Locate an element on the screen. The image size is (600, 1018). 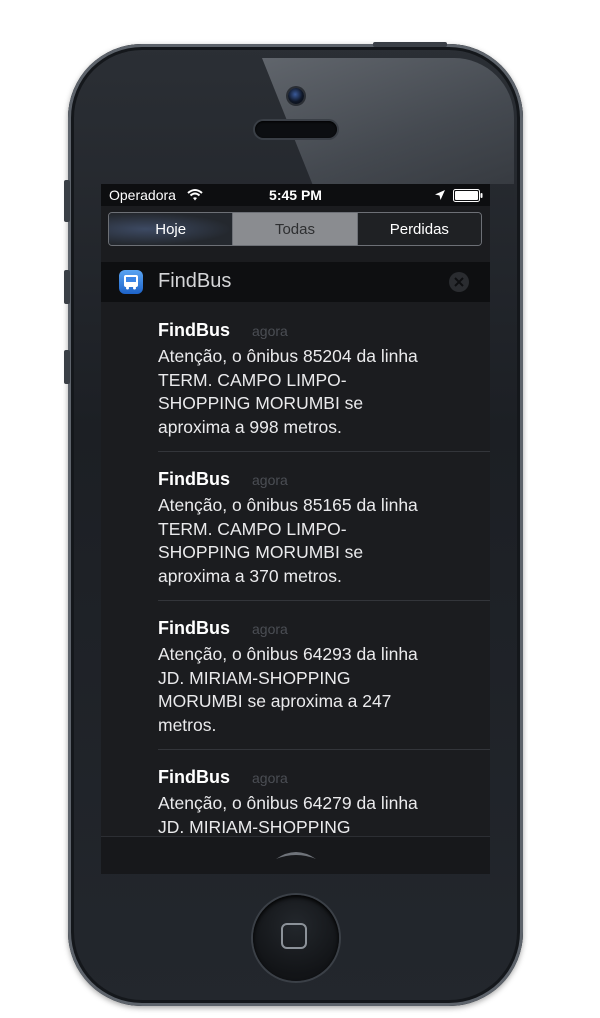
notification-tabs: Hoje Todas Perdidas is located at coordinates (295, 229).